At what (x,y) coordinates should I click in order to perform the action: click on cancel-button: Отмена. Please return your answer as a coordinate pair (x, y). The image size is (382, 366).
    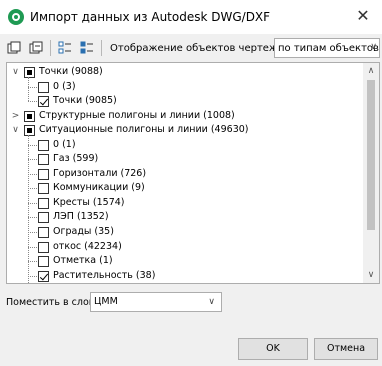
    Looking at the image, I should click on (346, 349).